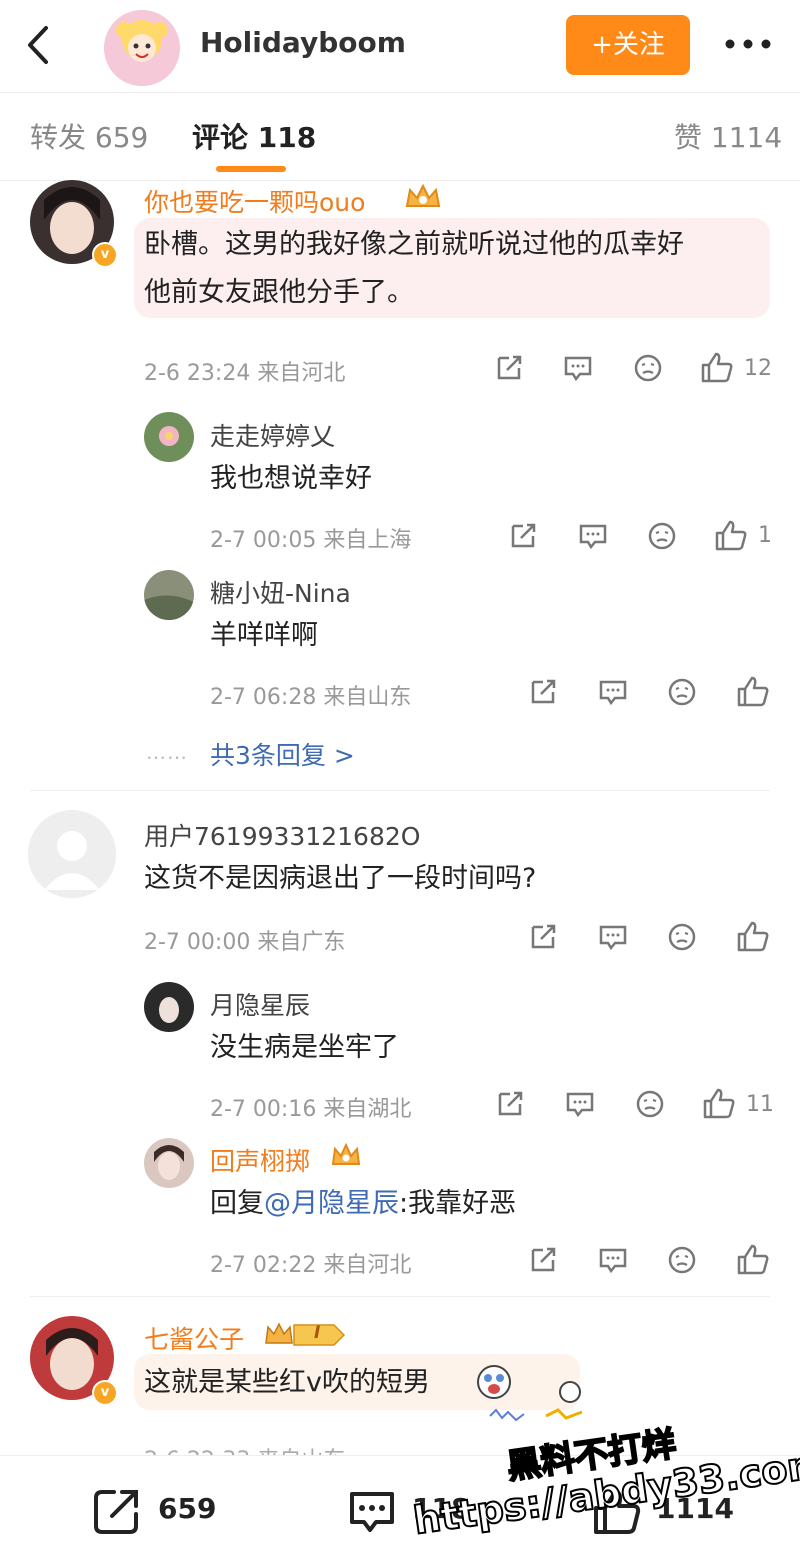 The image size is (800, 1567). I want to click on comment-text: 他前女友跟他分手了。, so click(279, 292).